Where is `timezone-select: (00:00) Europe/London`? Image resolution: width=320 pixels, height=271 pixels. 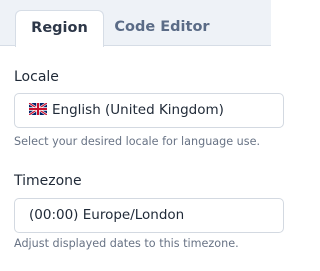 timezone-select: (00:00) Europe/London is located at coordinates (149, 215).